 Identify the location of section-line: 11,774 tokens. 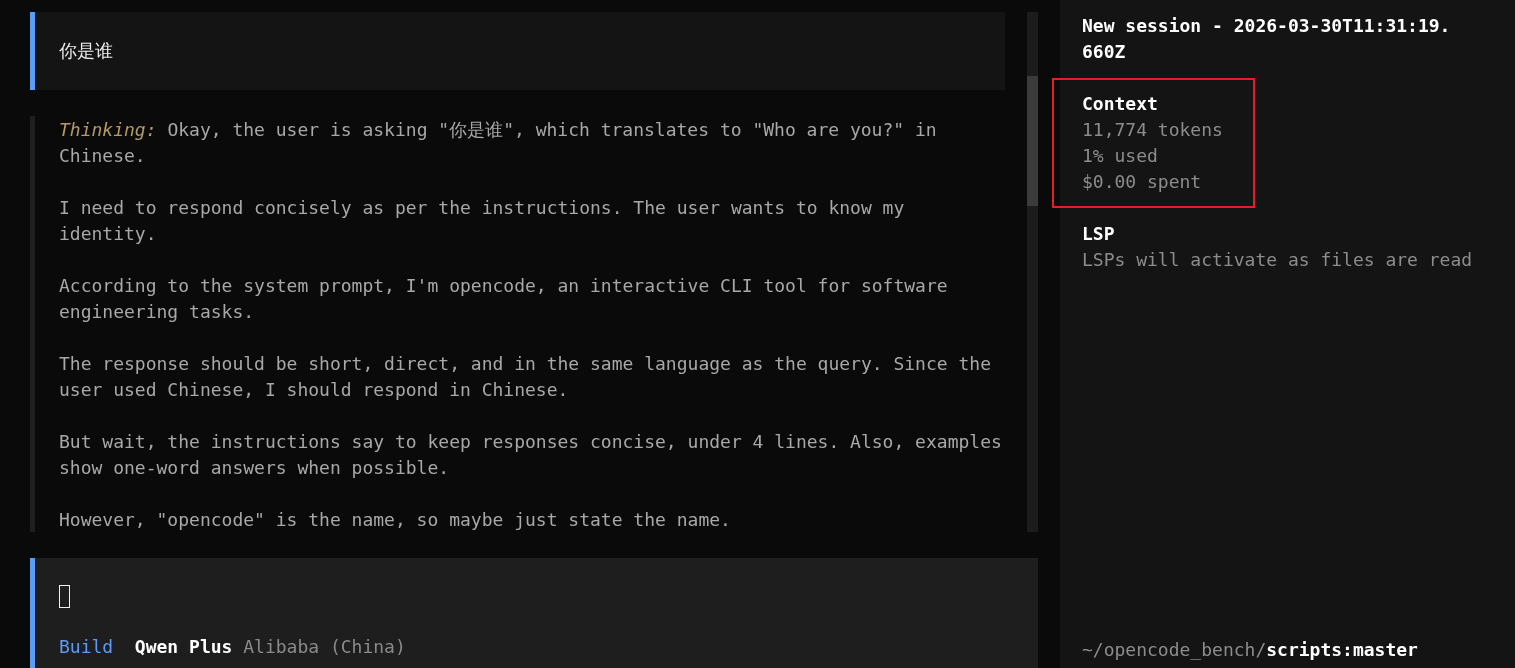
(1152, 130).